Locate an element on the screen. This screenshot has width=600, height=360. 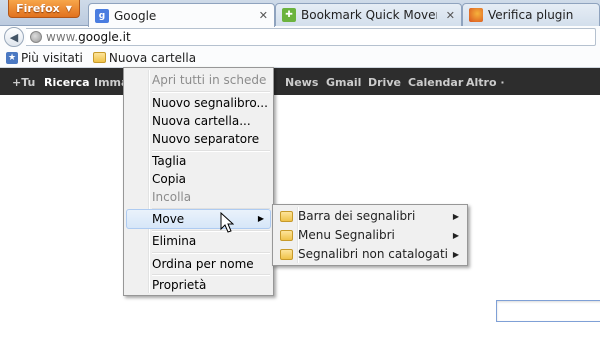
back-button: ◀ is located at coordinates (14, 37).